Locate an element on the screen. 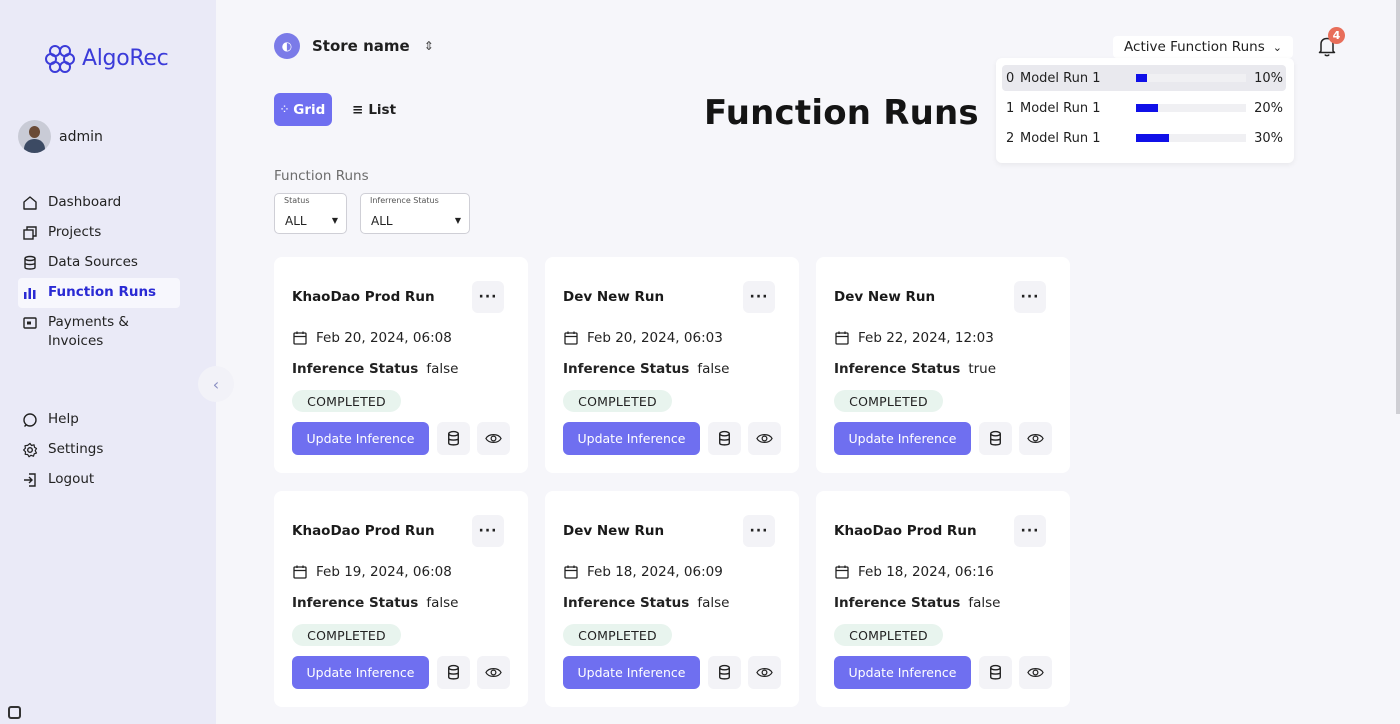 This screenshot has height=724, width=1400. run-progress-fill is located at coordinates (1141, 78).